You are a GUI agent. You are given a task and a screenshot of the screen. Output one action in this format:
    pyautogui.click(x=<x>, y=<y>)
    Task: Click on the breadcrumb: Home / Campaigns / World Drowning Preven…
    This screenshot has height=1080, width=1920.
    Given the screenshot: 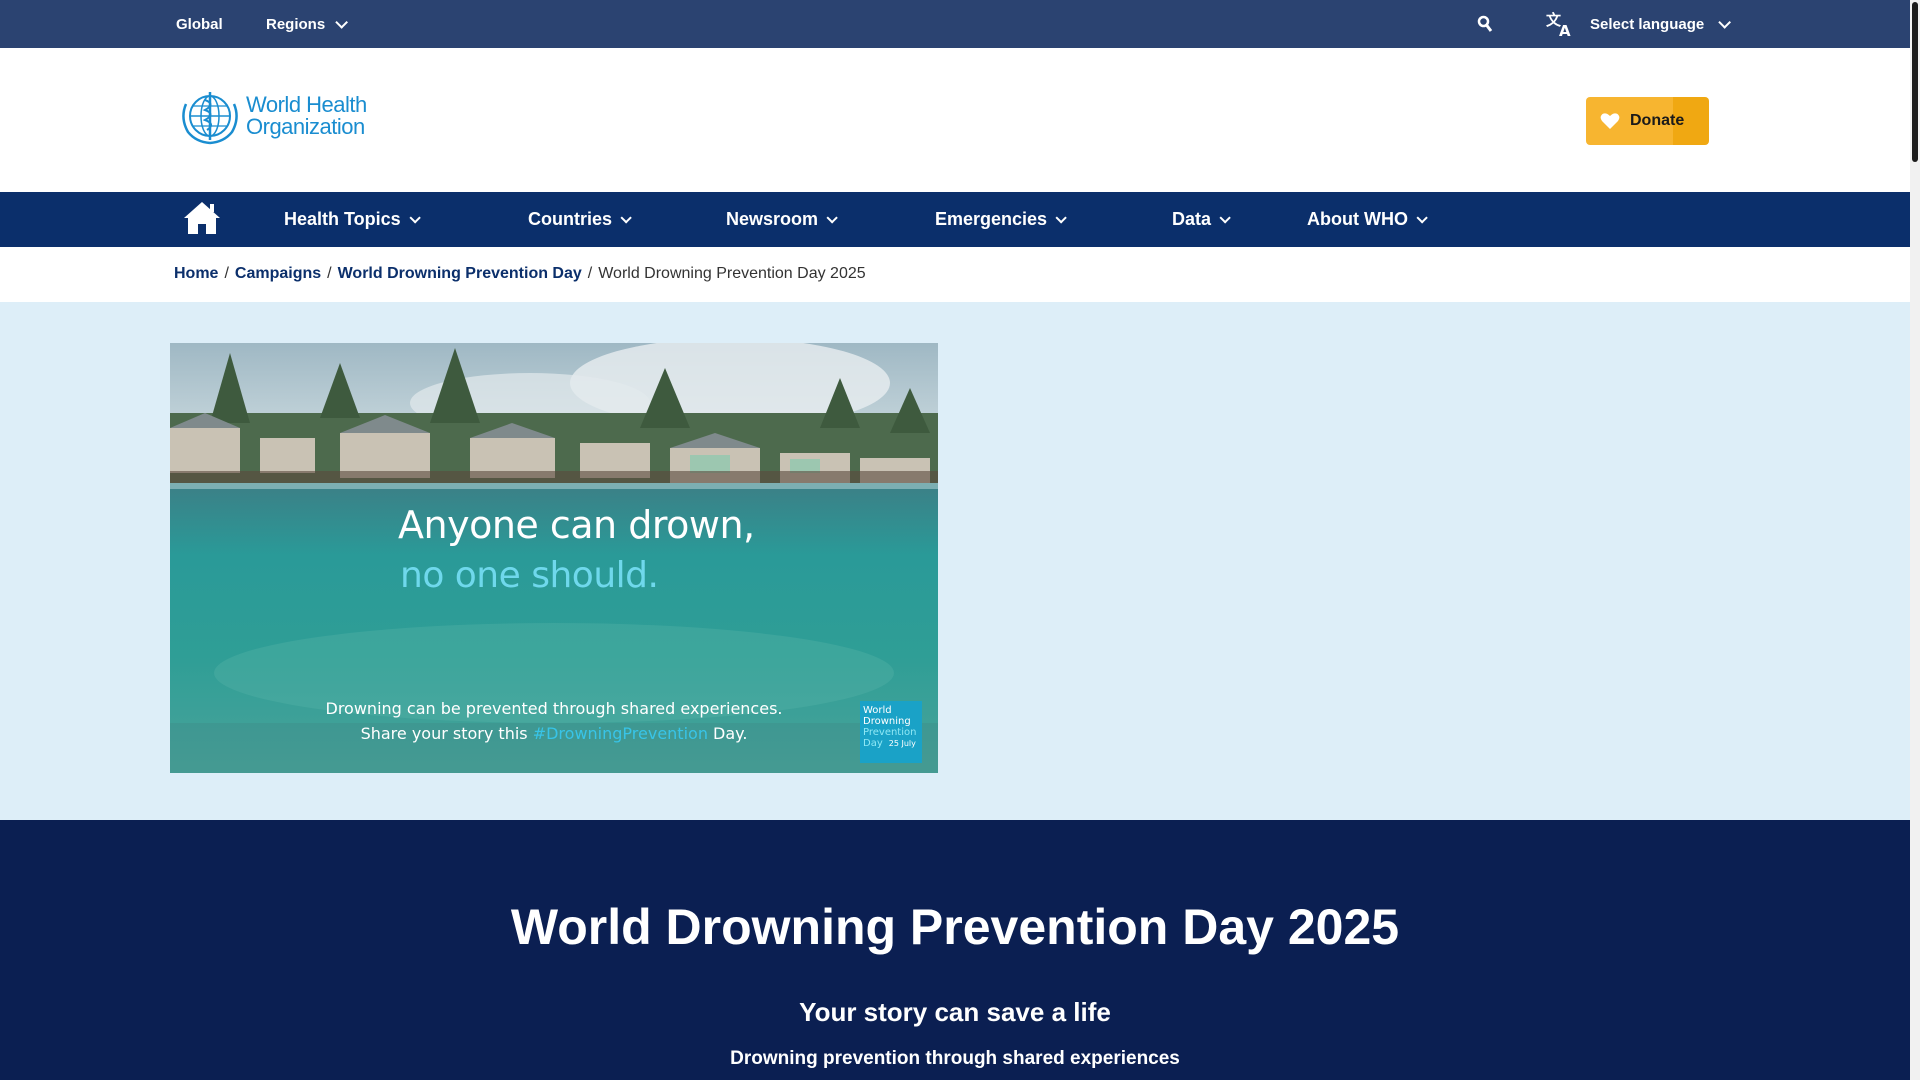 What is the action you would take?
    pyautogui.click(x=520, y=274)
    